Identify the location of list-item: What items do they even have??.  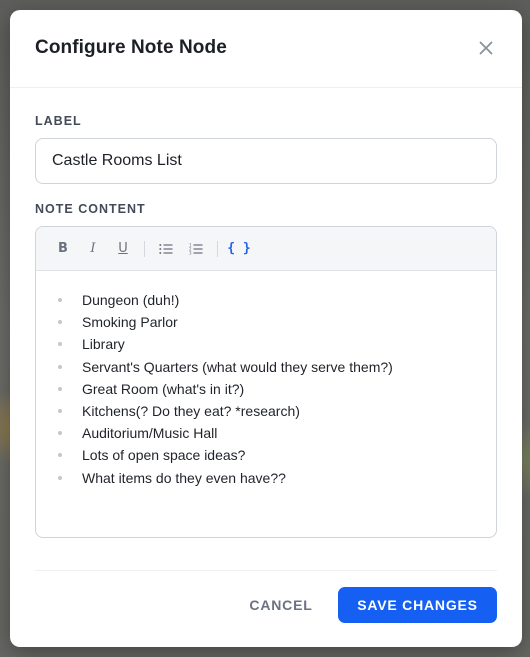
(266, 478).